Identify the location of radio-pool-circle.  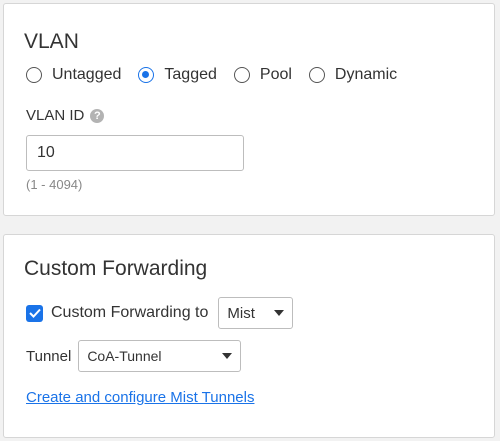
(241, 75).